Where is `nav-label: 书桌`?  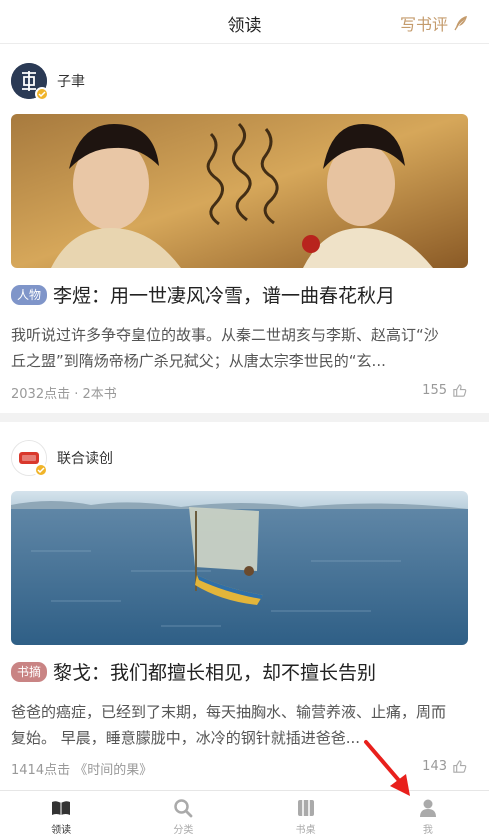 nav-label: 书桌 is located at coordinates (305, 830).